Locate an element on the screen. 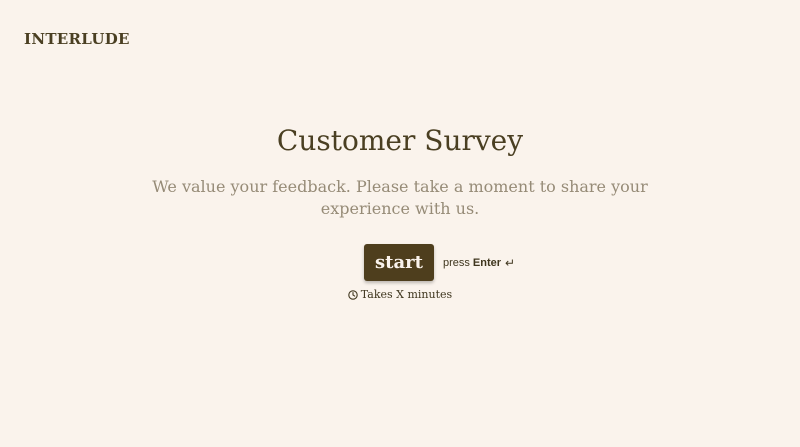  keyboard-hint: press Enter ↵ is located at coordinates (479, 263).